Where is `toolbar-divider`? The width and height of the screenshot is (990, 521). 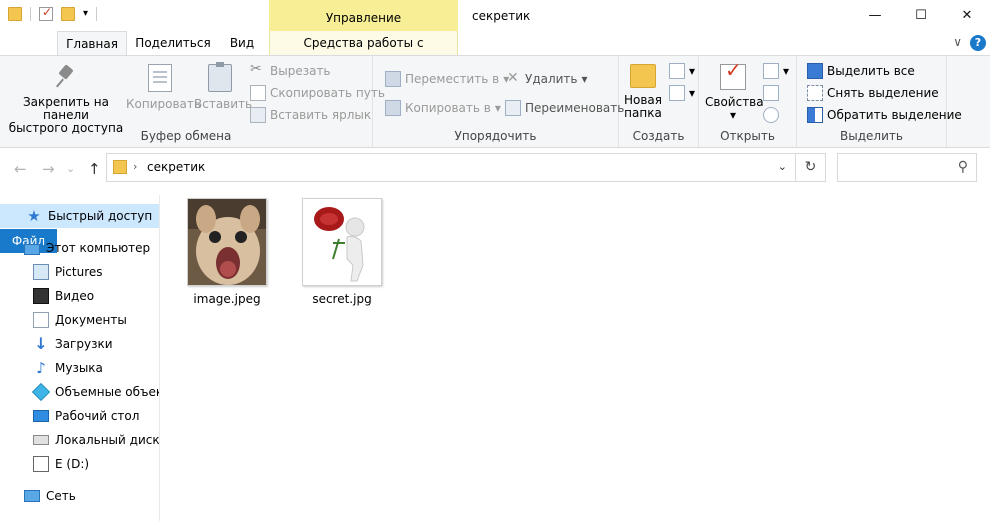 toolbar-divider is located at coordinates (97, 14).